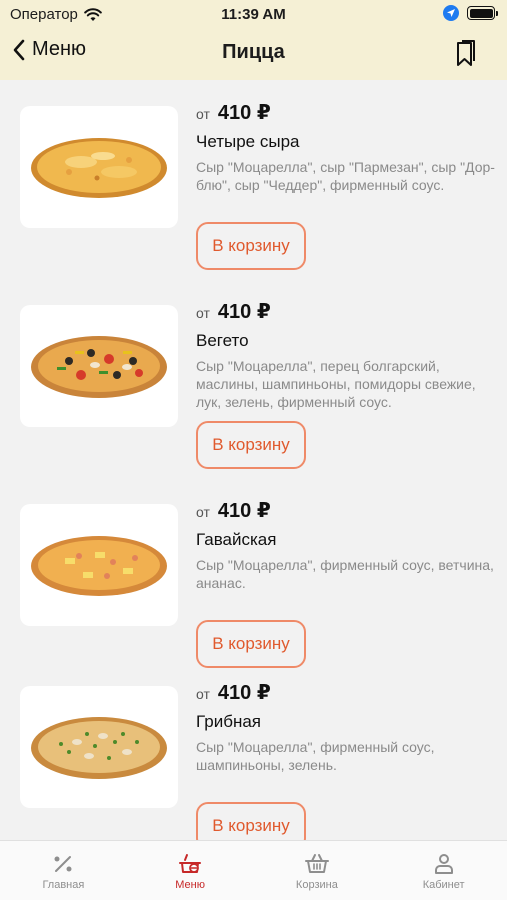  I want to click on bookmark-button, so click(466, 56).